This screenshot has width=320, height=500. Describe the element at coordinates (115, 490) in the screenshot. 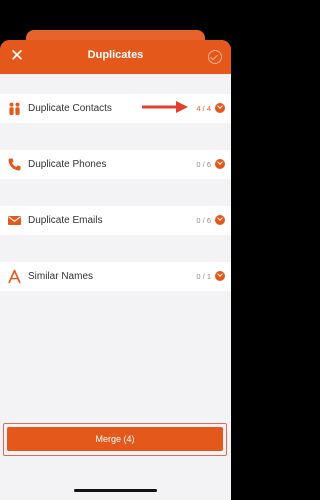

I see `home-indicator` at that location.